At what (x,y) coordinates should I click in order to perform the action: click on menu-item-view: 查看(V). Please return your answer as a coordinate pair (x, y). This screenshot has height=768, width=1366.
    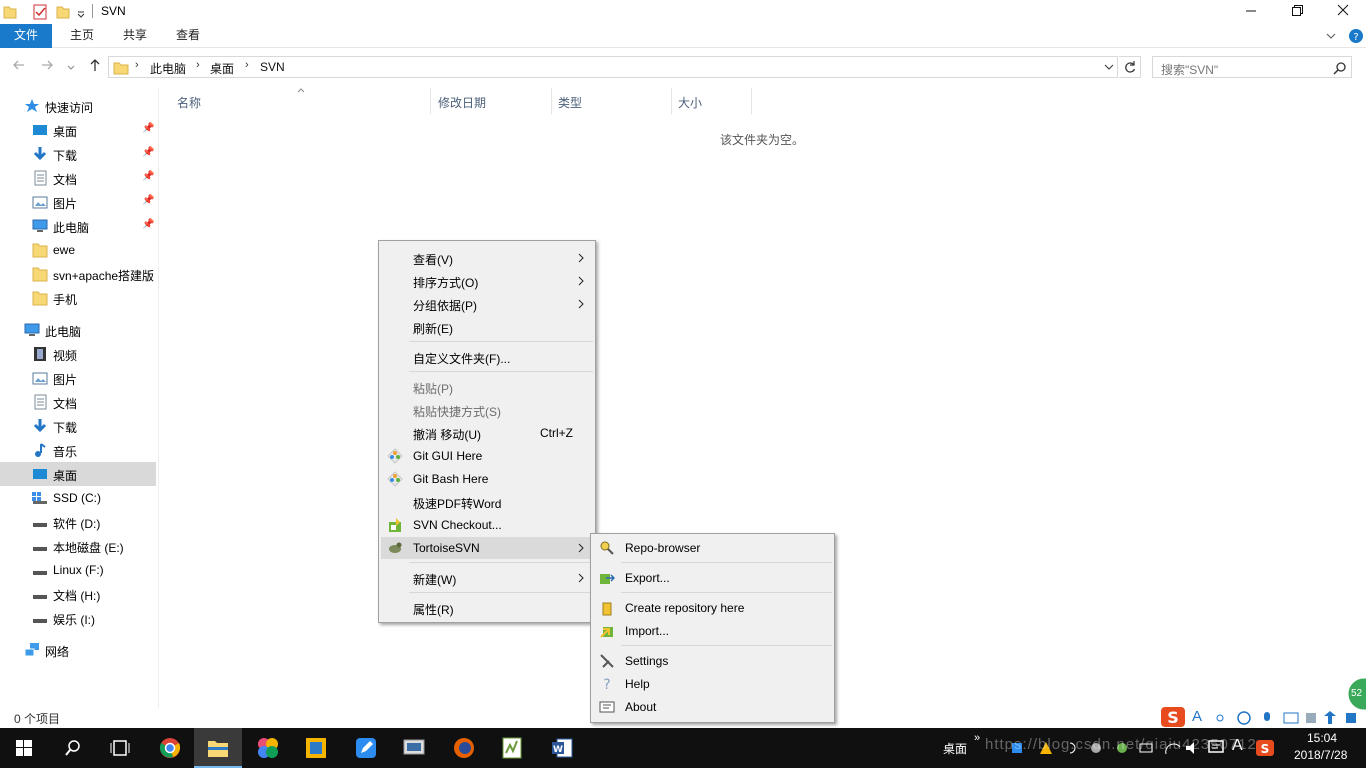
    Looking at the image, I should click on (487, 258).